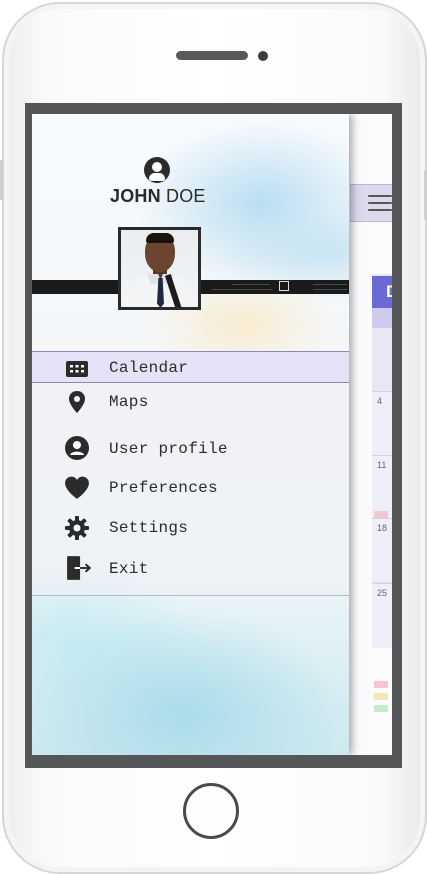 The width and height of the screenshot is (427, 874). I want to click on home-icon, so click(284, 286).